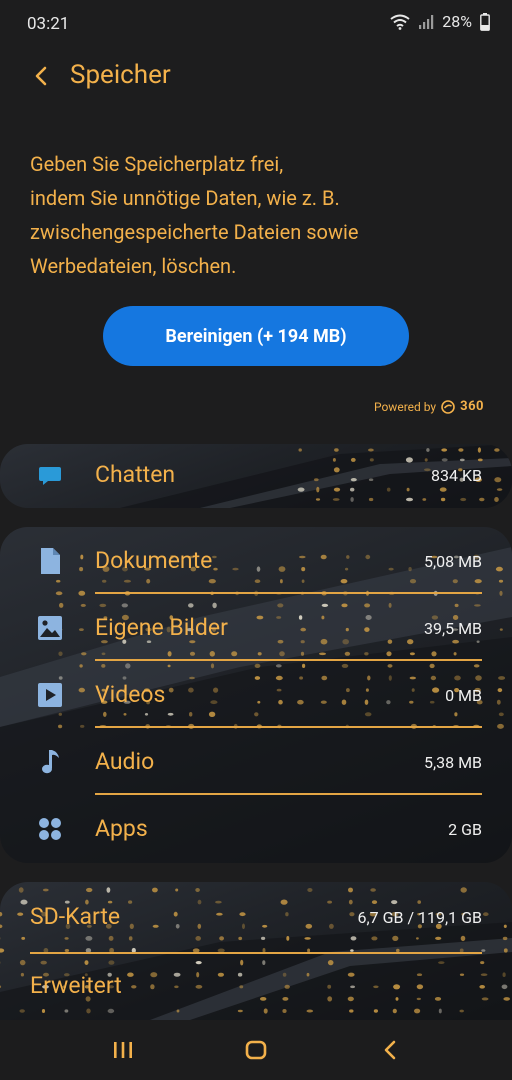 The width and height of the screenshot is (512, 1080). What do you see at coordinates (419, 917) in the screenshot?
I see `sd-card-usage: 6,7 GB / 119,1 GB` at bounding box center [419, 917].